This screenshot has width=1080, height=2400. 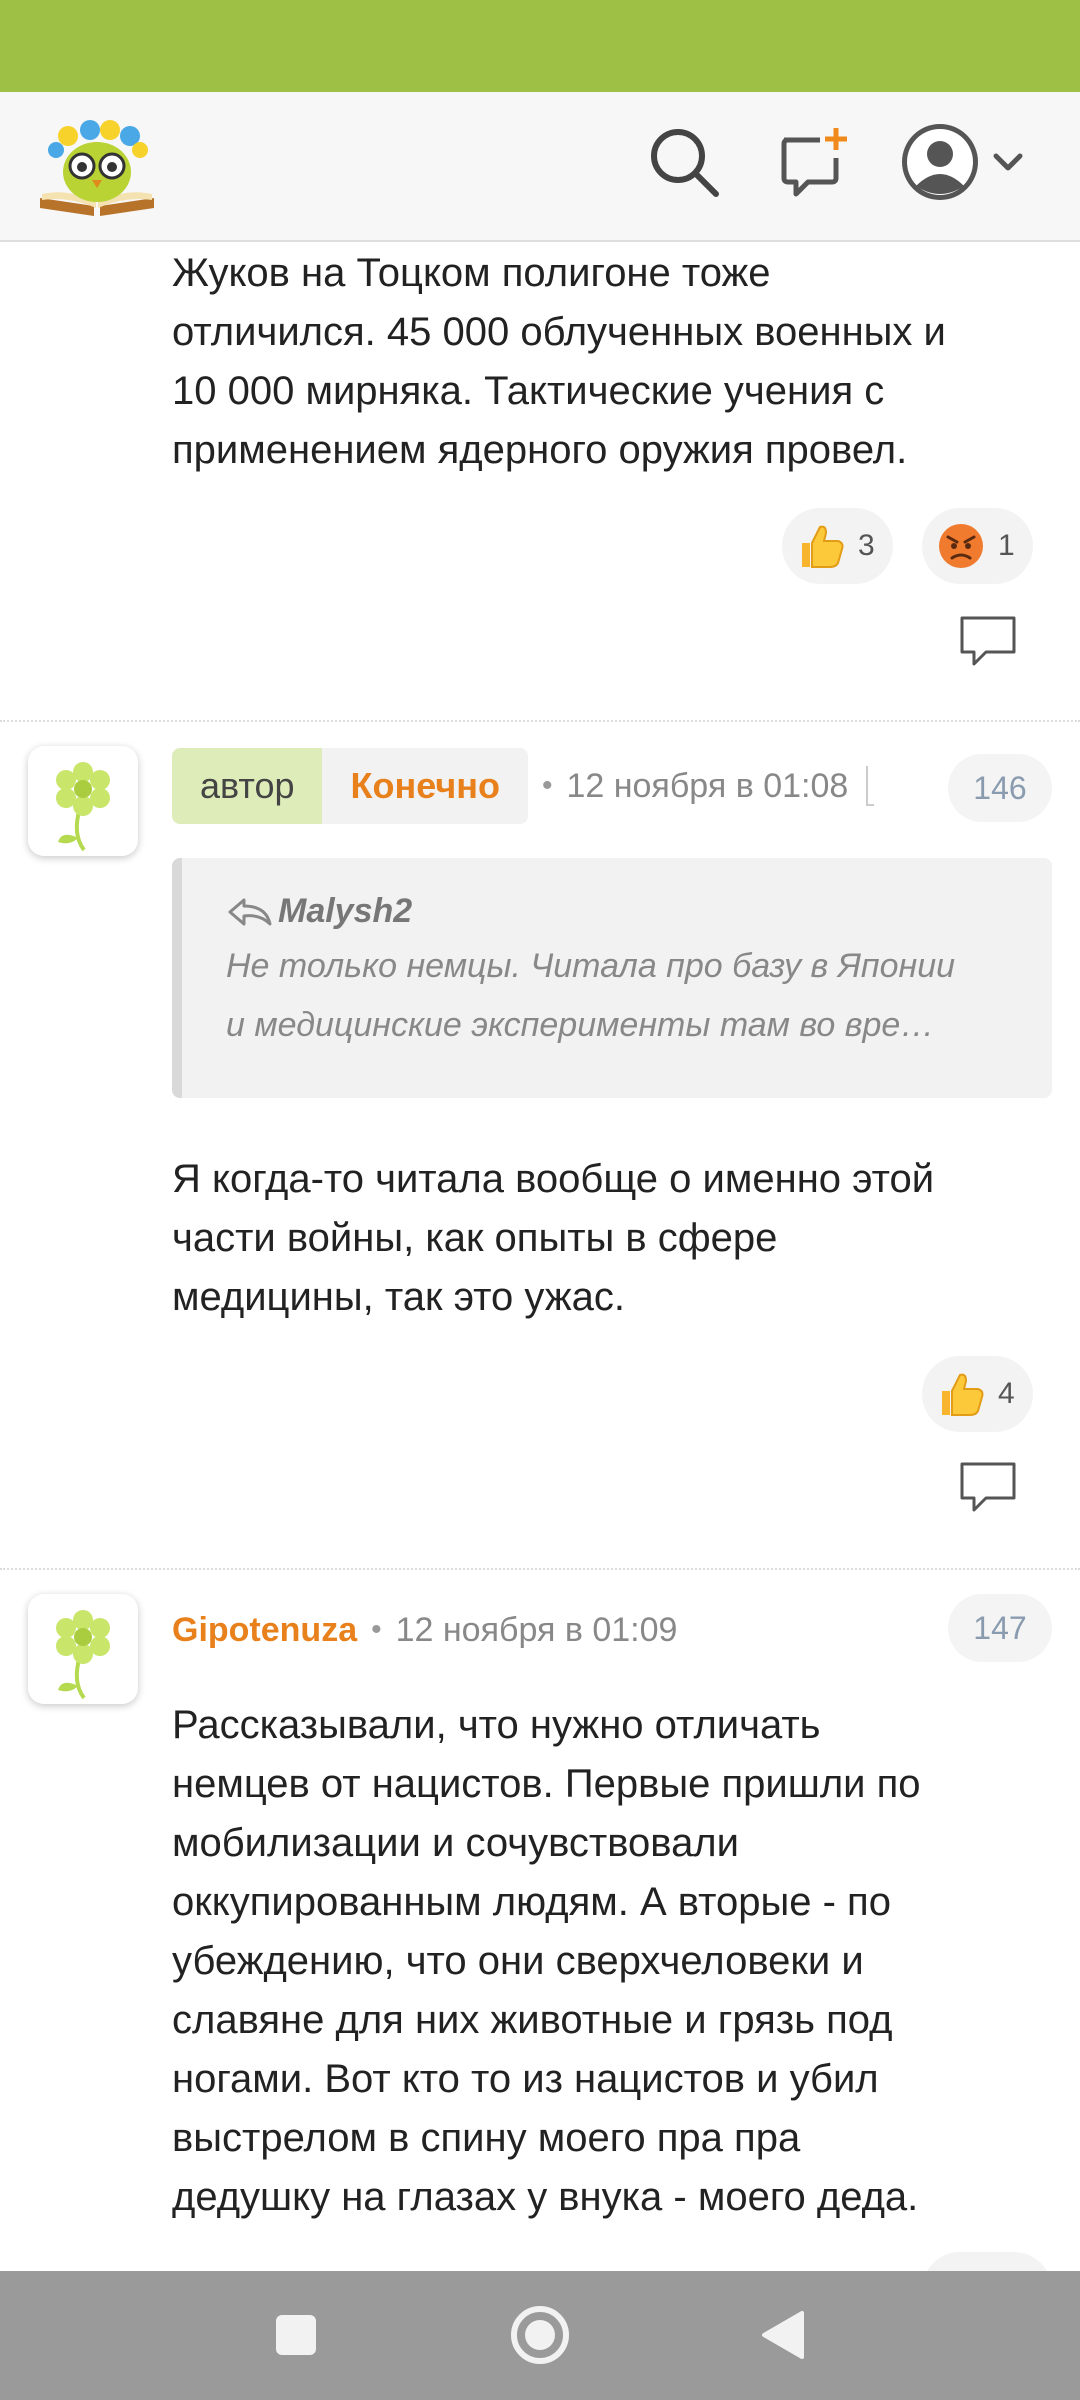 What do you see at coordinates (707, 785) in the screenshot?
I see `comment-time: 12 ноября в 01:08` at bounding box center [707, 785].